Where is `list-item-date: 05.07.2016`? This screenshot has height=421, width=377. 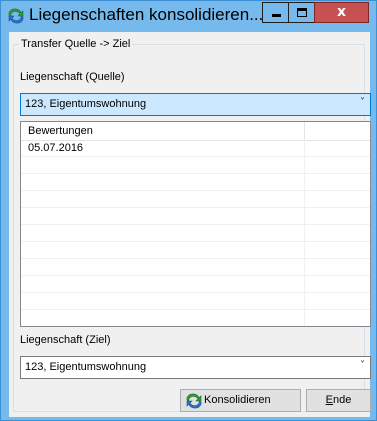 list-item-date: 05.07.2016 is located at coordinates (56, 148).